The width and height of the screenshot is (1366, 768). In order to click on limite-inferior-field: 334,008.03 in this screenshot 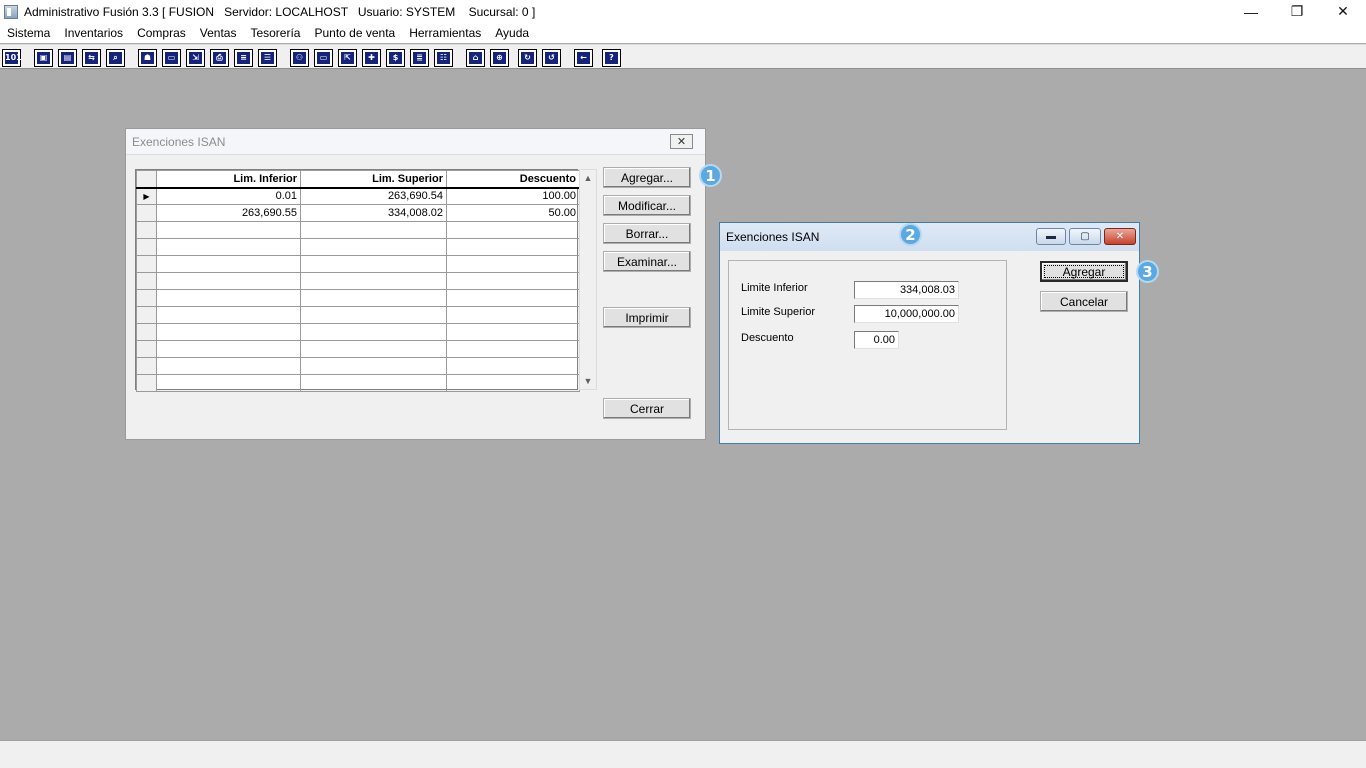, I will do `click(906, 290)`.